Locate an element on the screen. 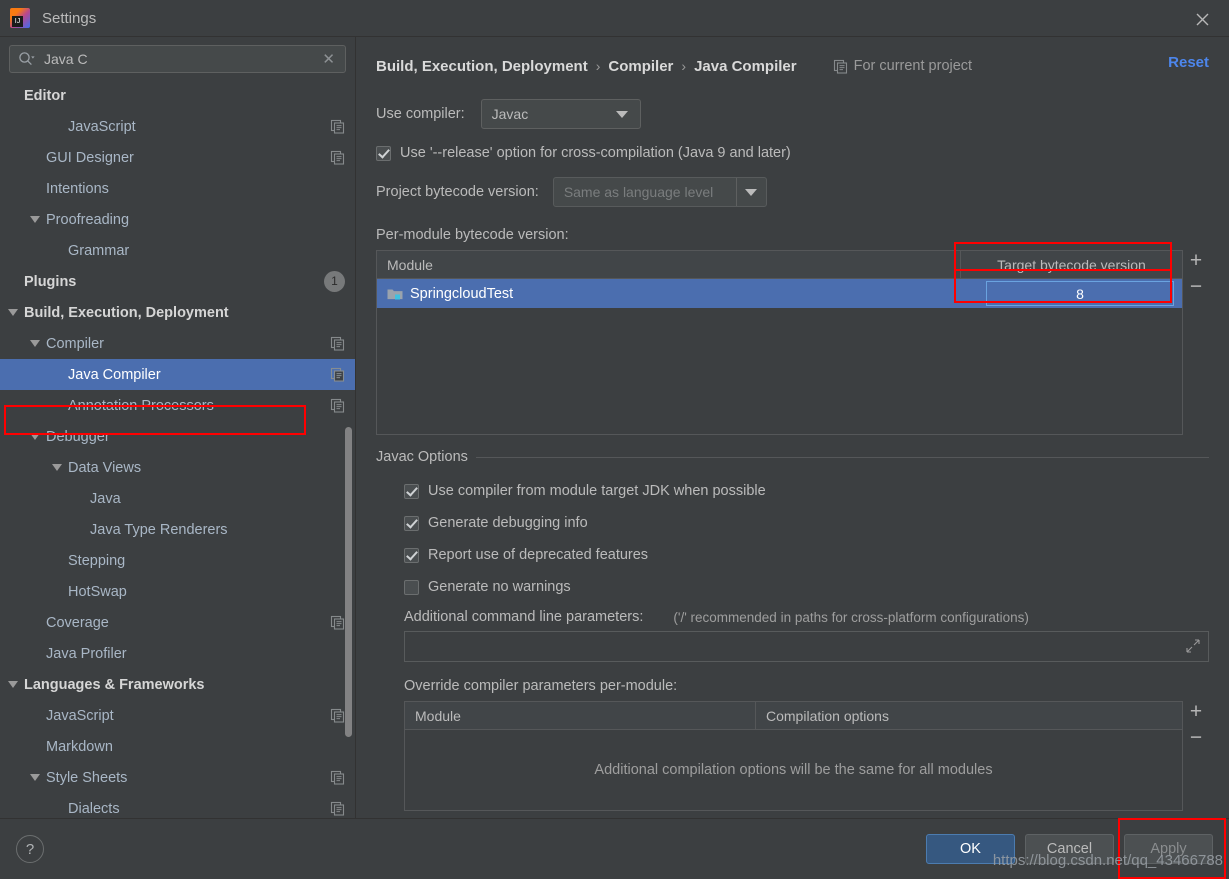 The height and width of the screenshot is (879, 1229). help-button: ? is located at coordinates (30, 849).